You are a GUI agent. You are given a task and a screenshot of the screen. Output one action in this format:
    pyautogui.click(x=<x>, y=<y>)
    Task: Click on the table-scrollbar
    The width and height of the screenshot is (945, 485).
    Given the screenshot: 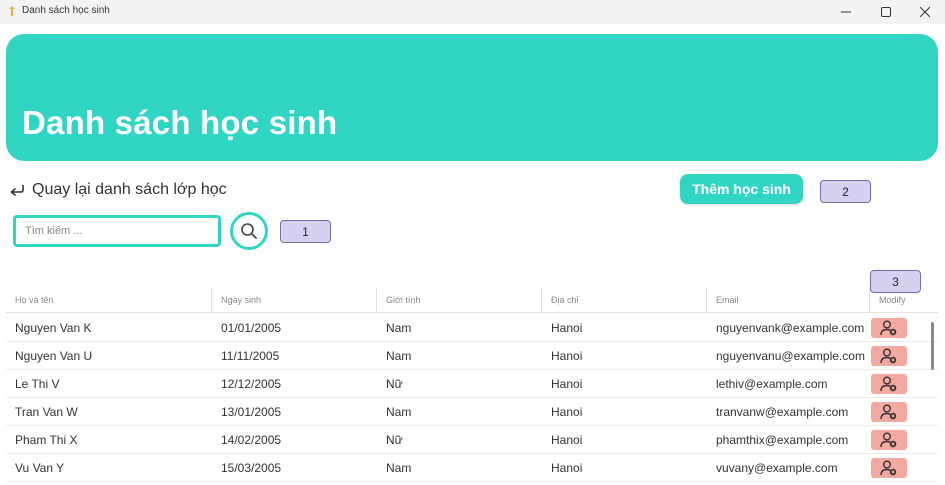 What is the action you would take?
    pyautogui.click(x=932, y=346)
    